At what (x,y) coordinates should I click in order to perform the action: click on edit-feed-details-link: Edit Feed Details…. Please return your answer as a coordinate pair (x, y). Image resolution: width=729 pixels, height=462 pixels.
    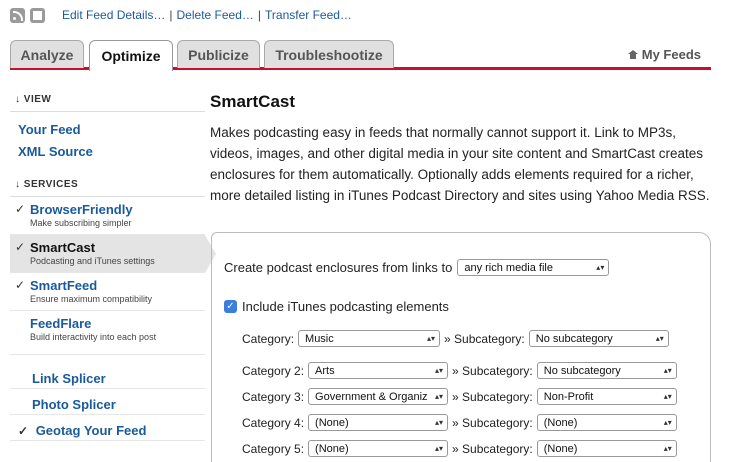
    Looking at the image, I should click on (113, 15).